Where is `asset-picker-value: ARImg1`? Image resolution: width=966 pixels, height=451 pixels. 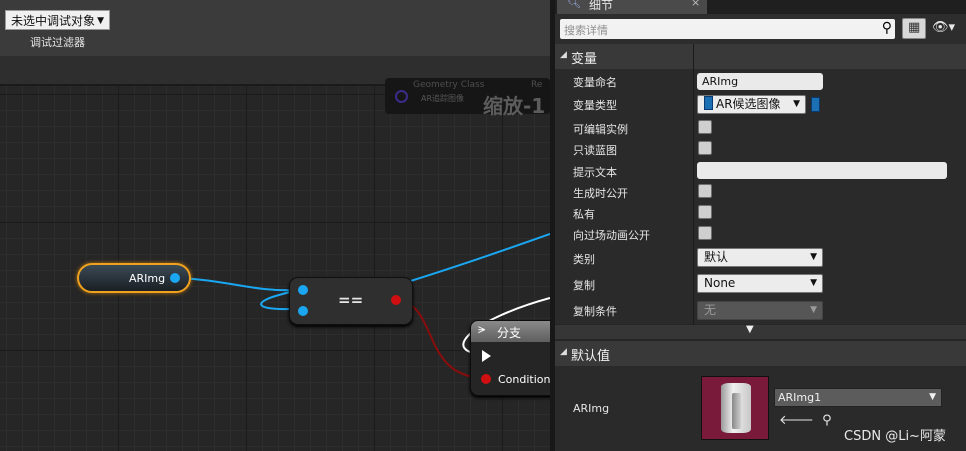 asset-picker-value: ARImg1 is located at coordinates (800, 397).